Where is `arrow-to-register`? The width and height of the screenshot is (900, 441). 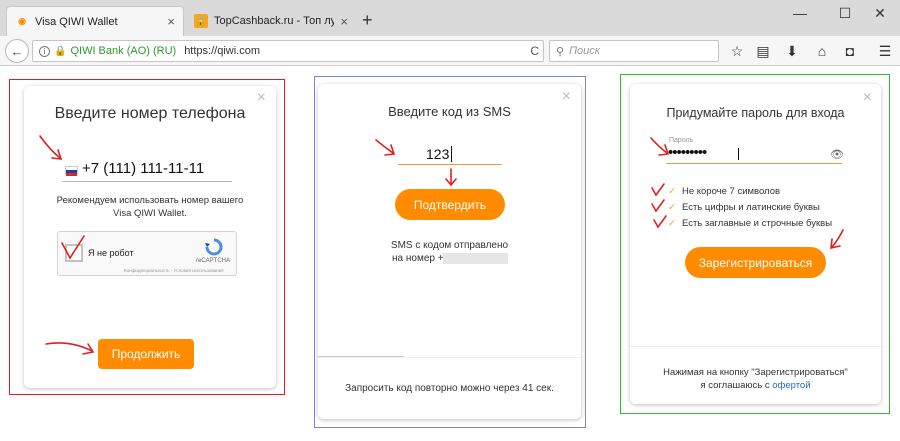
arrow-to-register is located at coordinates (837, 238).